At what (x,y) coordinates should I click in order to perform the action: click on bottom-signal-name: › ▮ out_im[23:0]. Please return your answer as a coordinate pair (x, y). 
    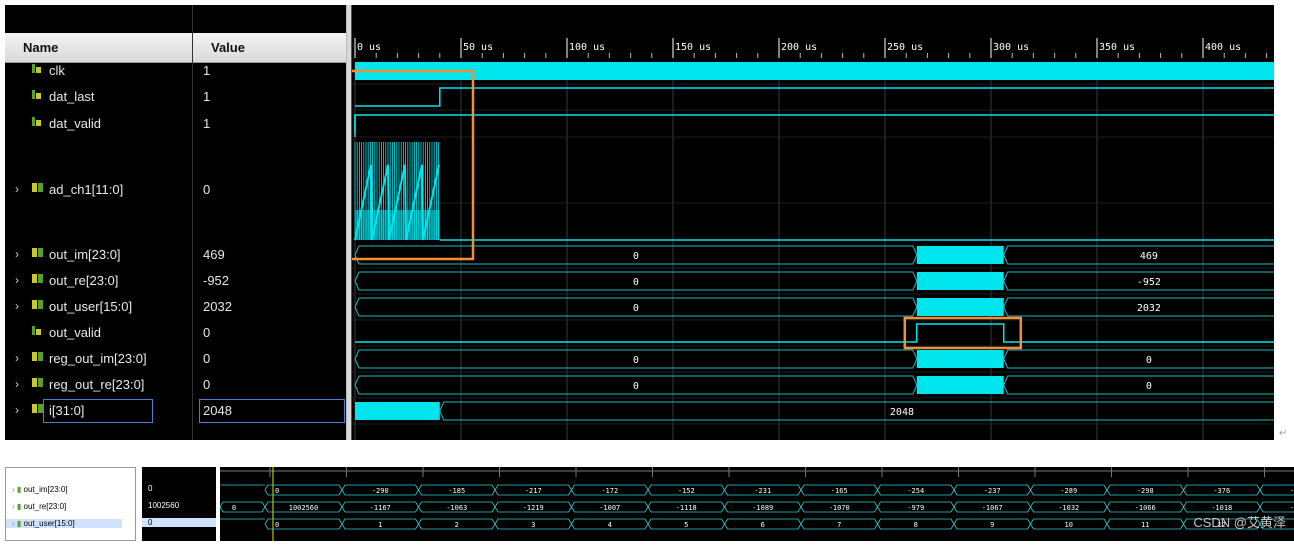
    Looking at the image, I should click on (40, 489).